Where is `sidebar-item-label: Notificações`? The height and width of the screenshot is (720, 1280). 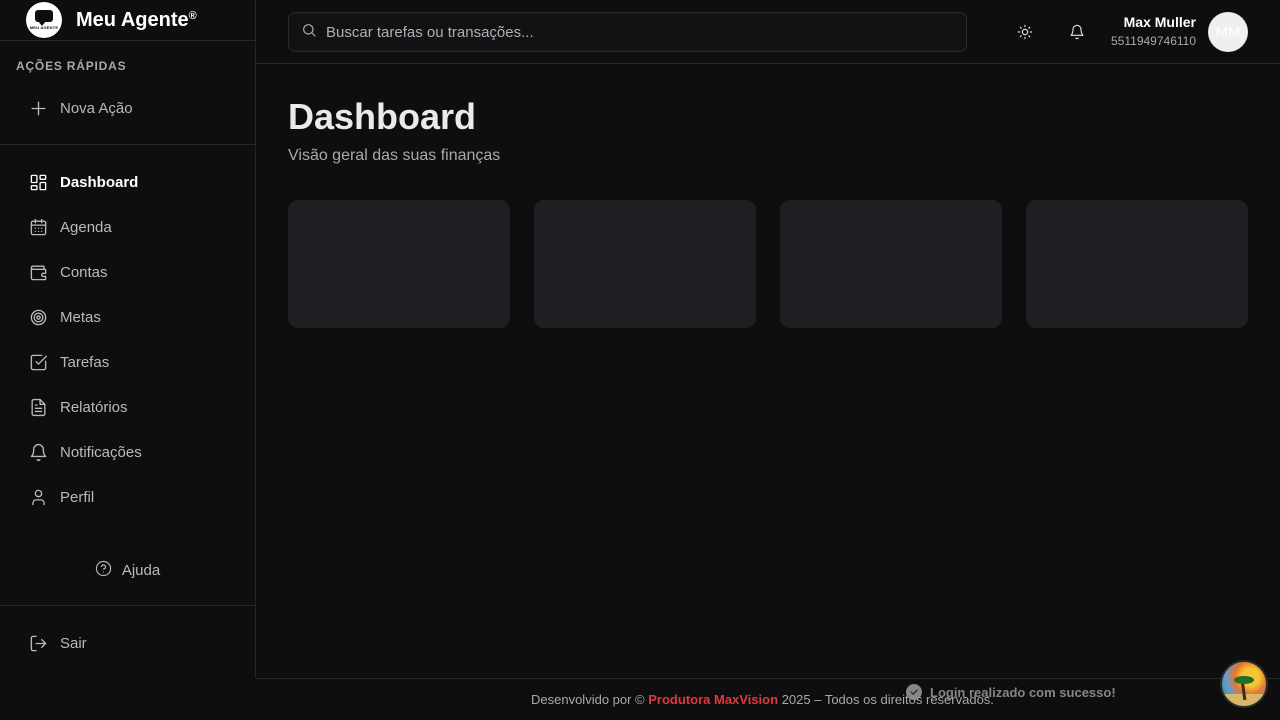 sidebar-item-label: Notificações is located at coordinates (101, 452).